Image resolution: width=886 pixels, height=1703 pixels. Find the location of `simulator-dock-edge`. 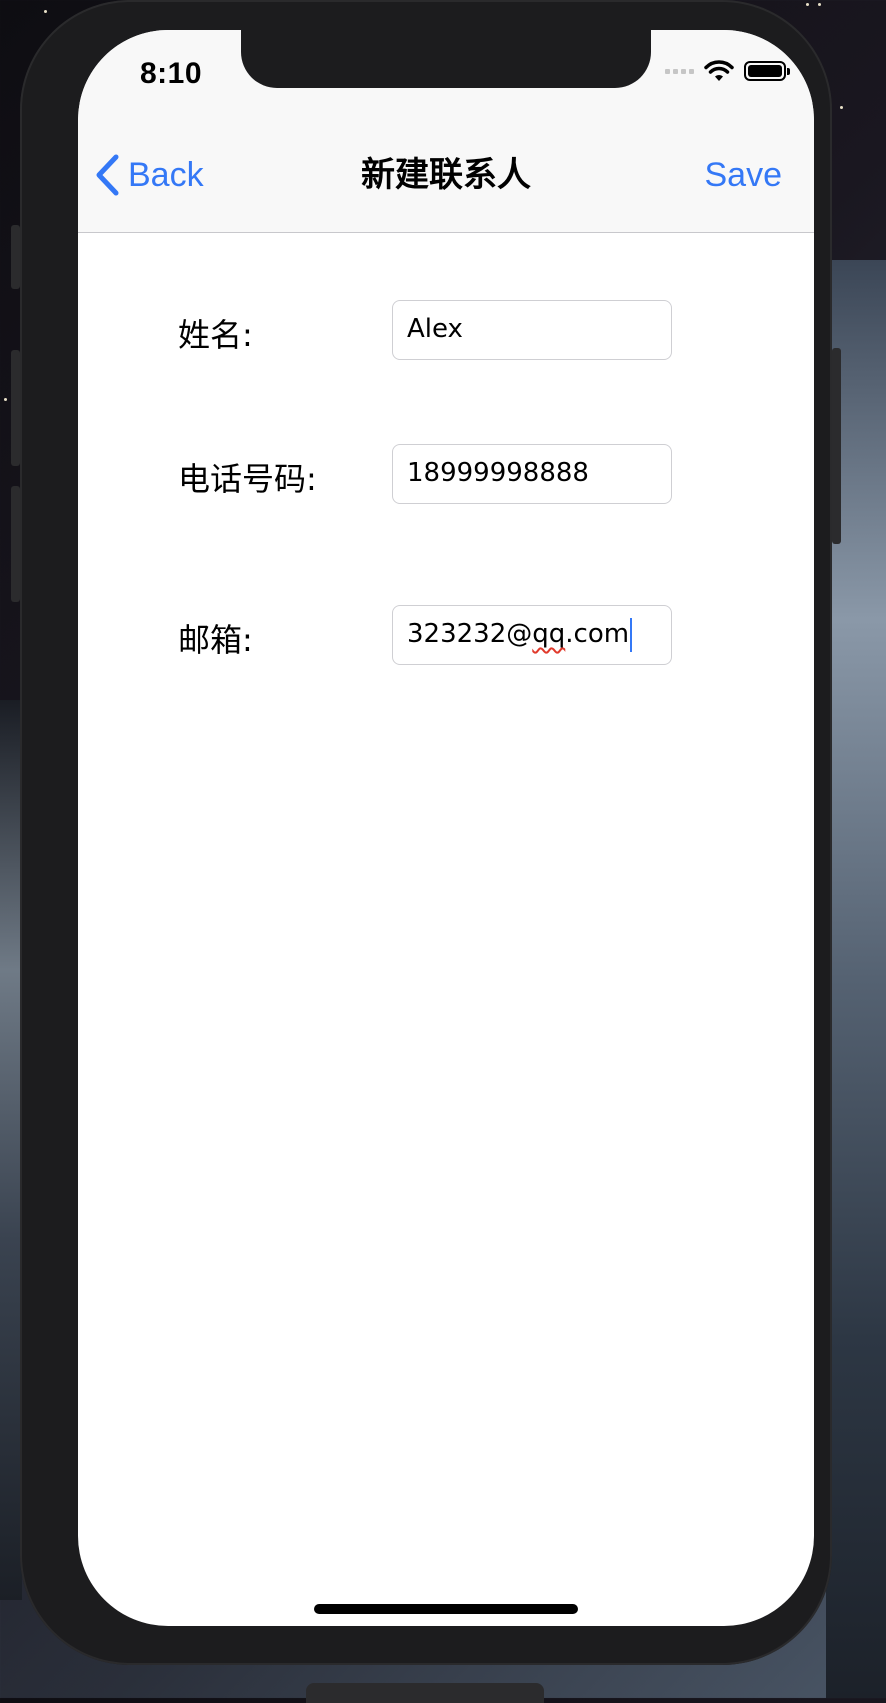

simulator-dock-edge is located at coordinates (425, 1693).